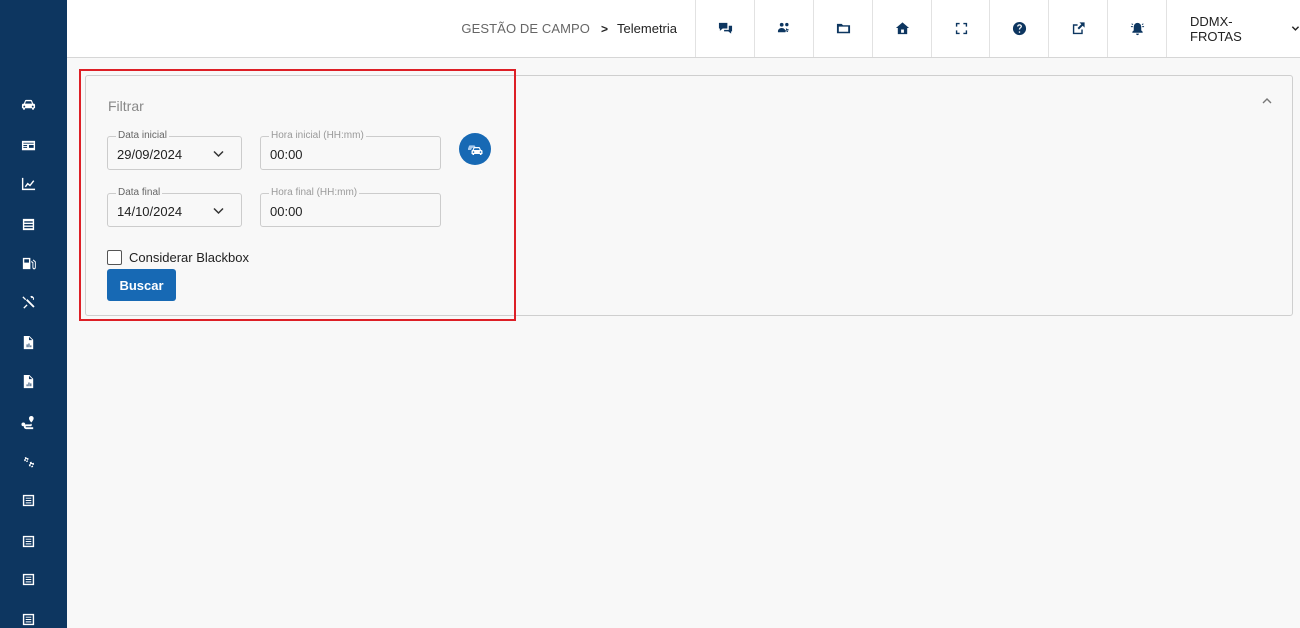 This screenshot has height=628, width=1300. I want to click on report-chart-file-icon, so click(28, 381).